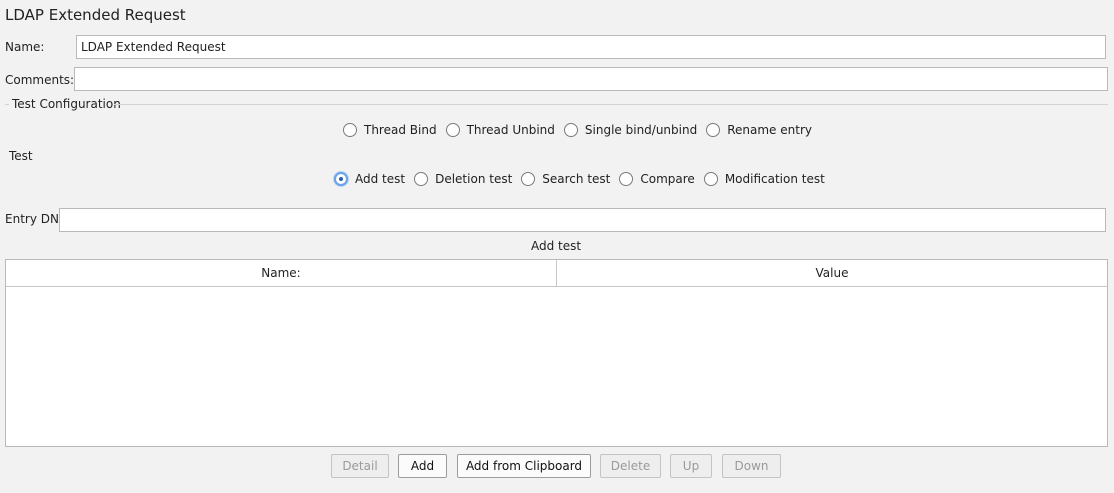 The width and height of the screenshot is (1114, 493). I want to click on group-border-right, so click(611, 104).